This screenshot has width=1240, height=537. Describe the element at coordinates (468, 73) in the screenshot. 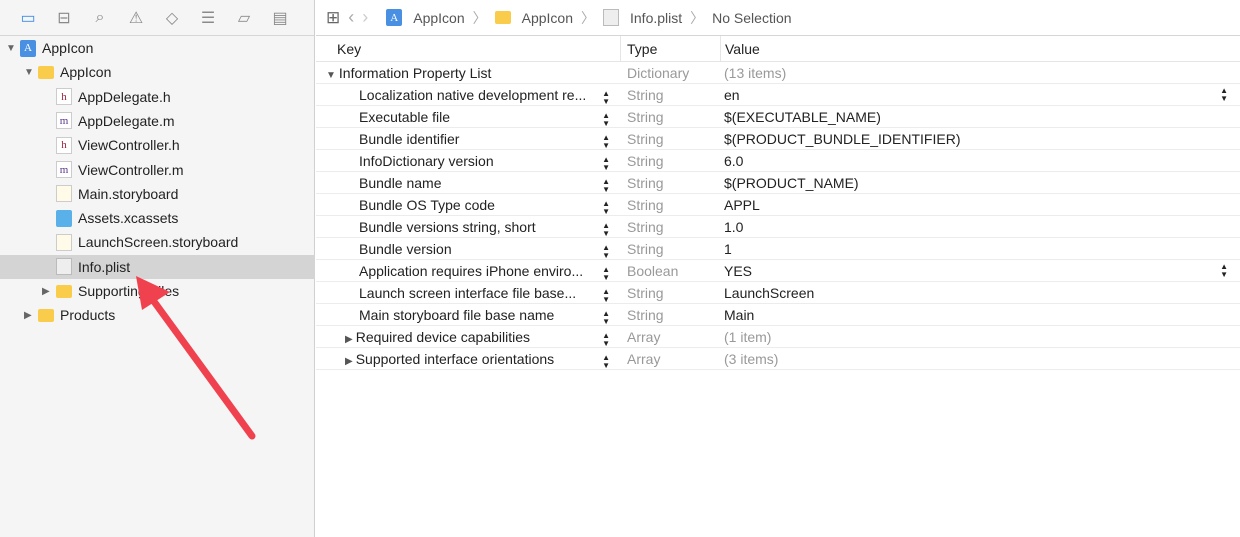

I see `key-cell: ▼ Information Property List` at that location.